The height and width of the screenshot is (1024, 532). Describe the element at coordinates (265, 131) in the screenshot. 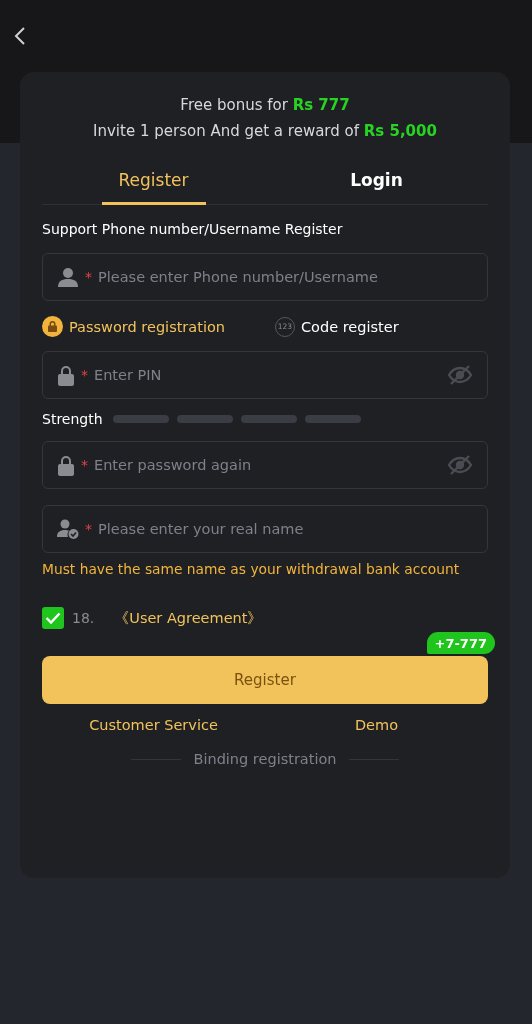

I see `promo-text: Invite 1 person And get a reward of Rs 5,000` at that location.